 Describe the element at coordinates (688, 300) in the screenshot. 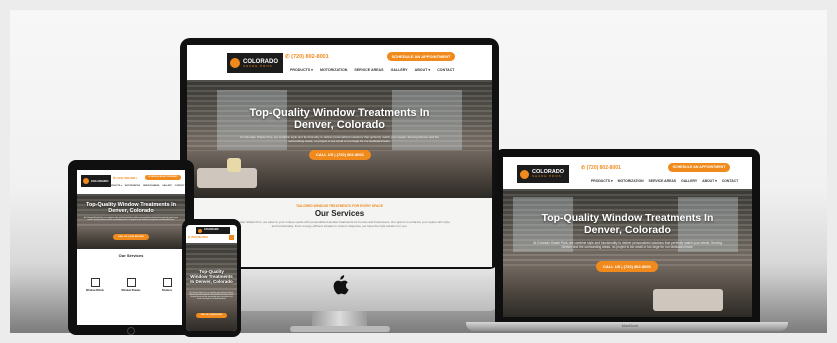

I see `sofa-image` at that location.